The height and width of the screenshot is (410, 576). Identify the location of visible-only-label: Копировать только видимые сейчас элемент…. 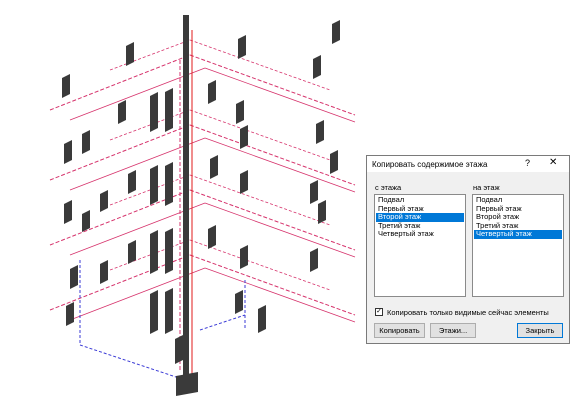
(468, 312).